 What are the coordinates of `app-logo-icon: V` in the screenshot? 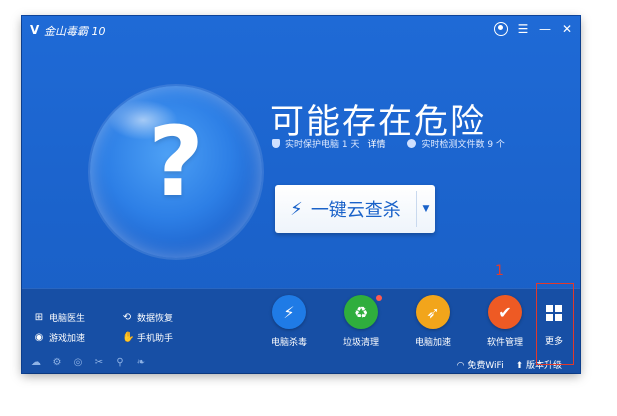 It's located at (35, 30).